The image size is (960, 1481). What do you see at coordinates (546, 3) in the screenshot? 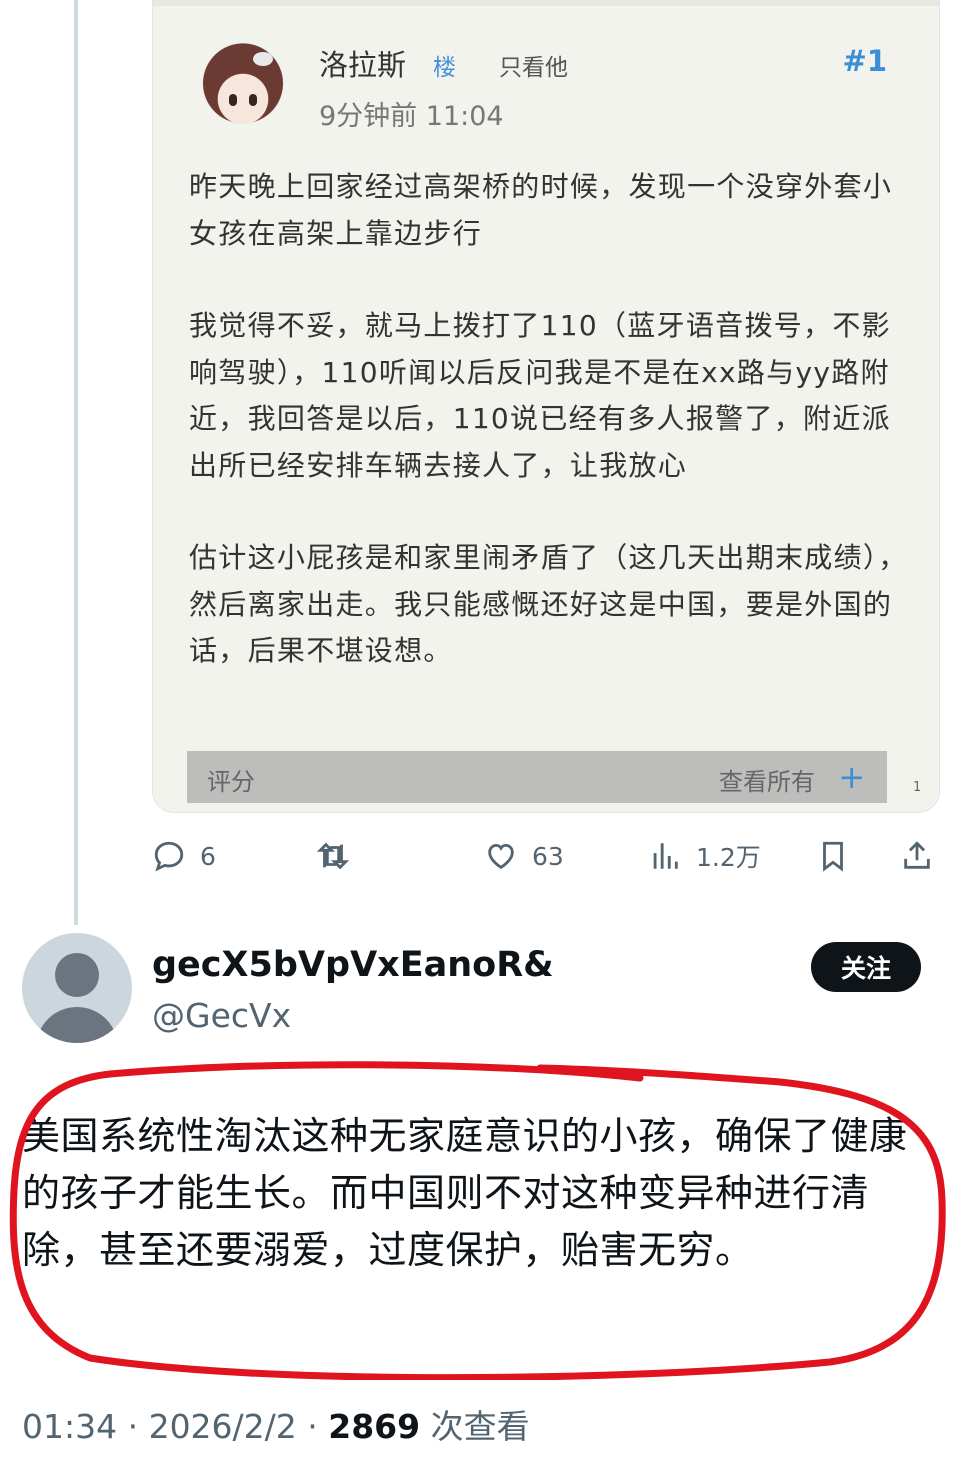
I see `card-top-edge` at bounding box center [546, 3].